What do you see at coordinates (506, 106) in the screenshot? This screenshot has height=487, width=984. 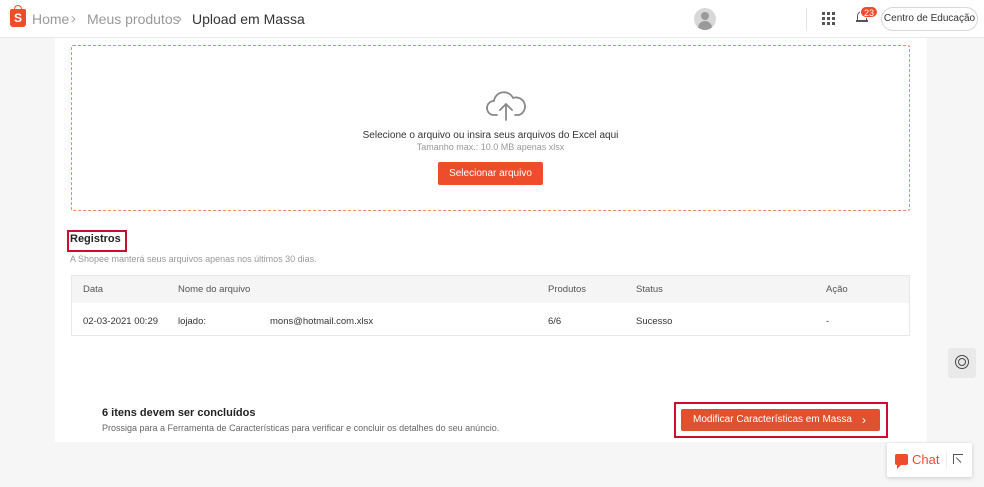 I see `cloud-upload-icon` at bounding box center [506, 106].